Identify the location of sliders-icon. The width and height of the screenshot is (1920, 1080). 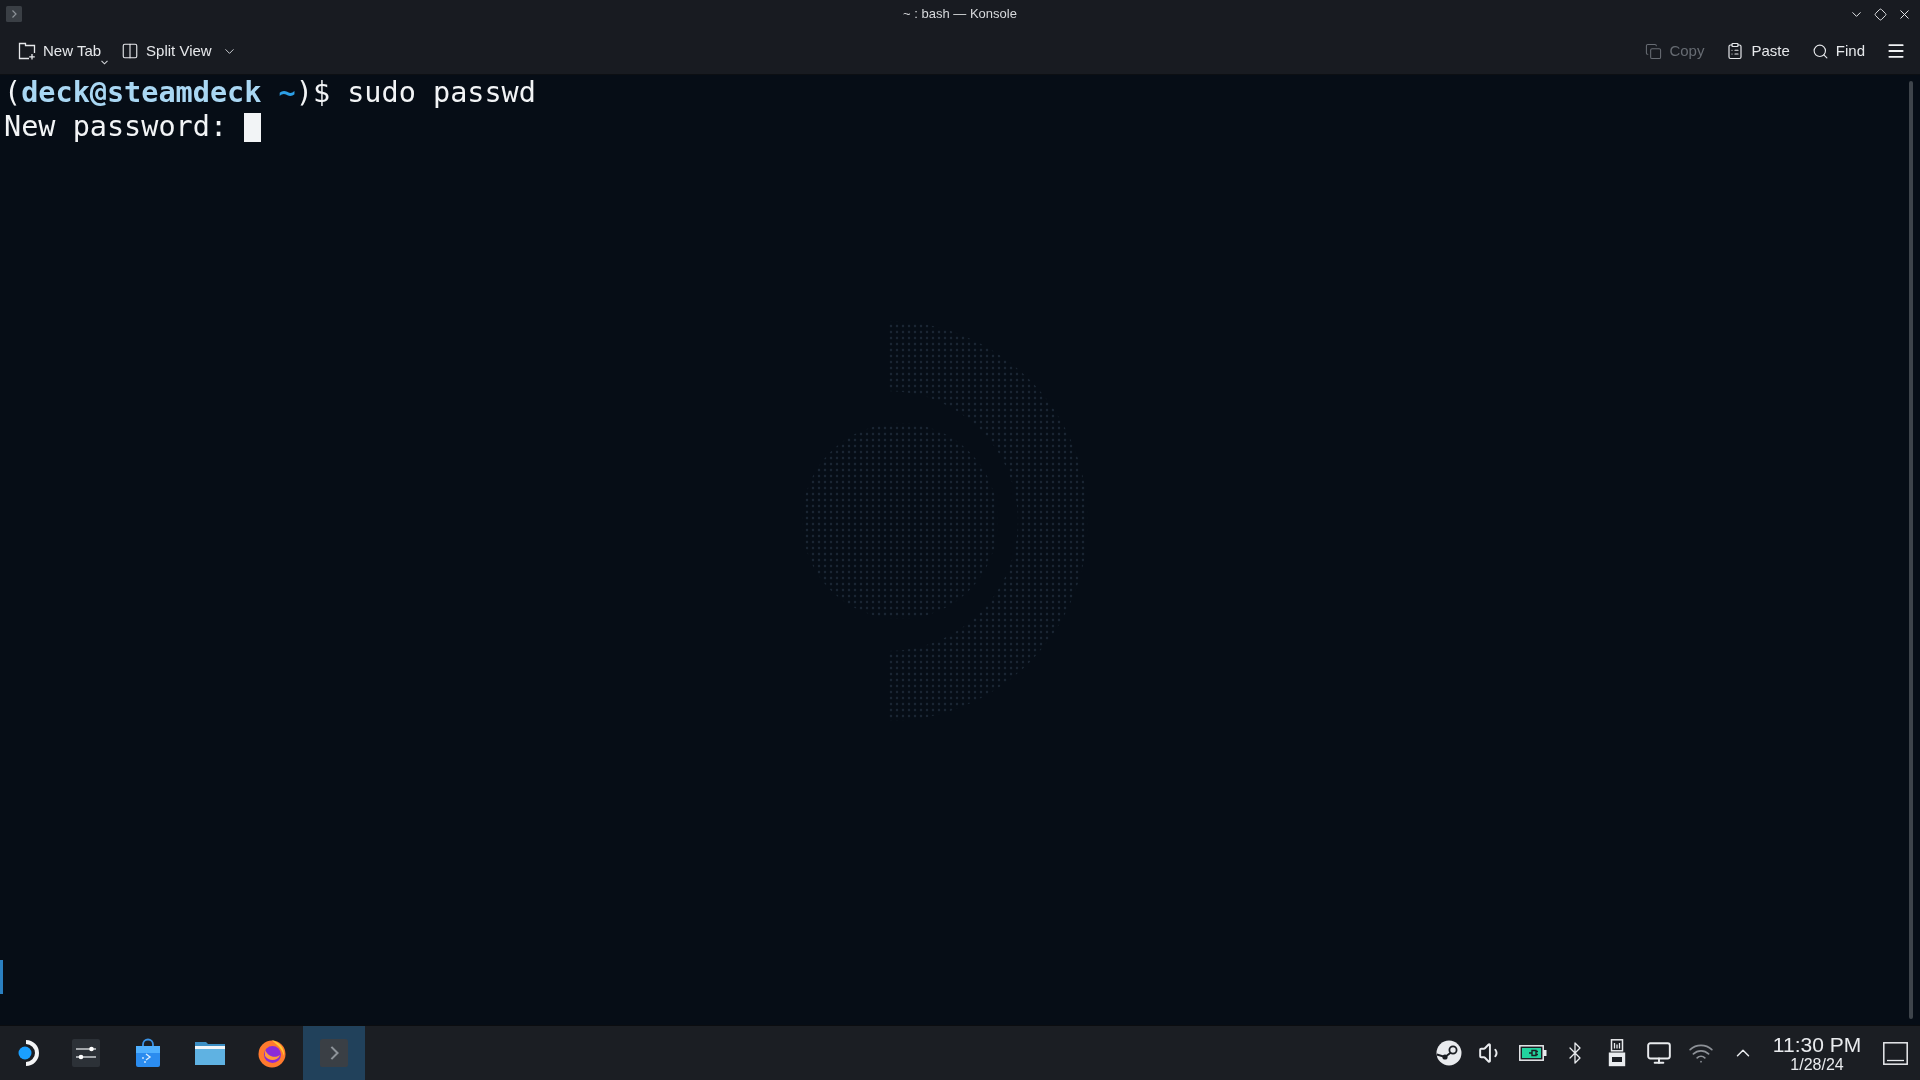
(86, 1053).